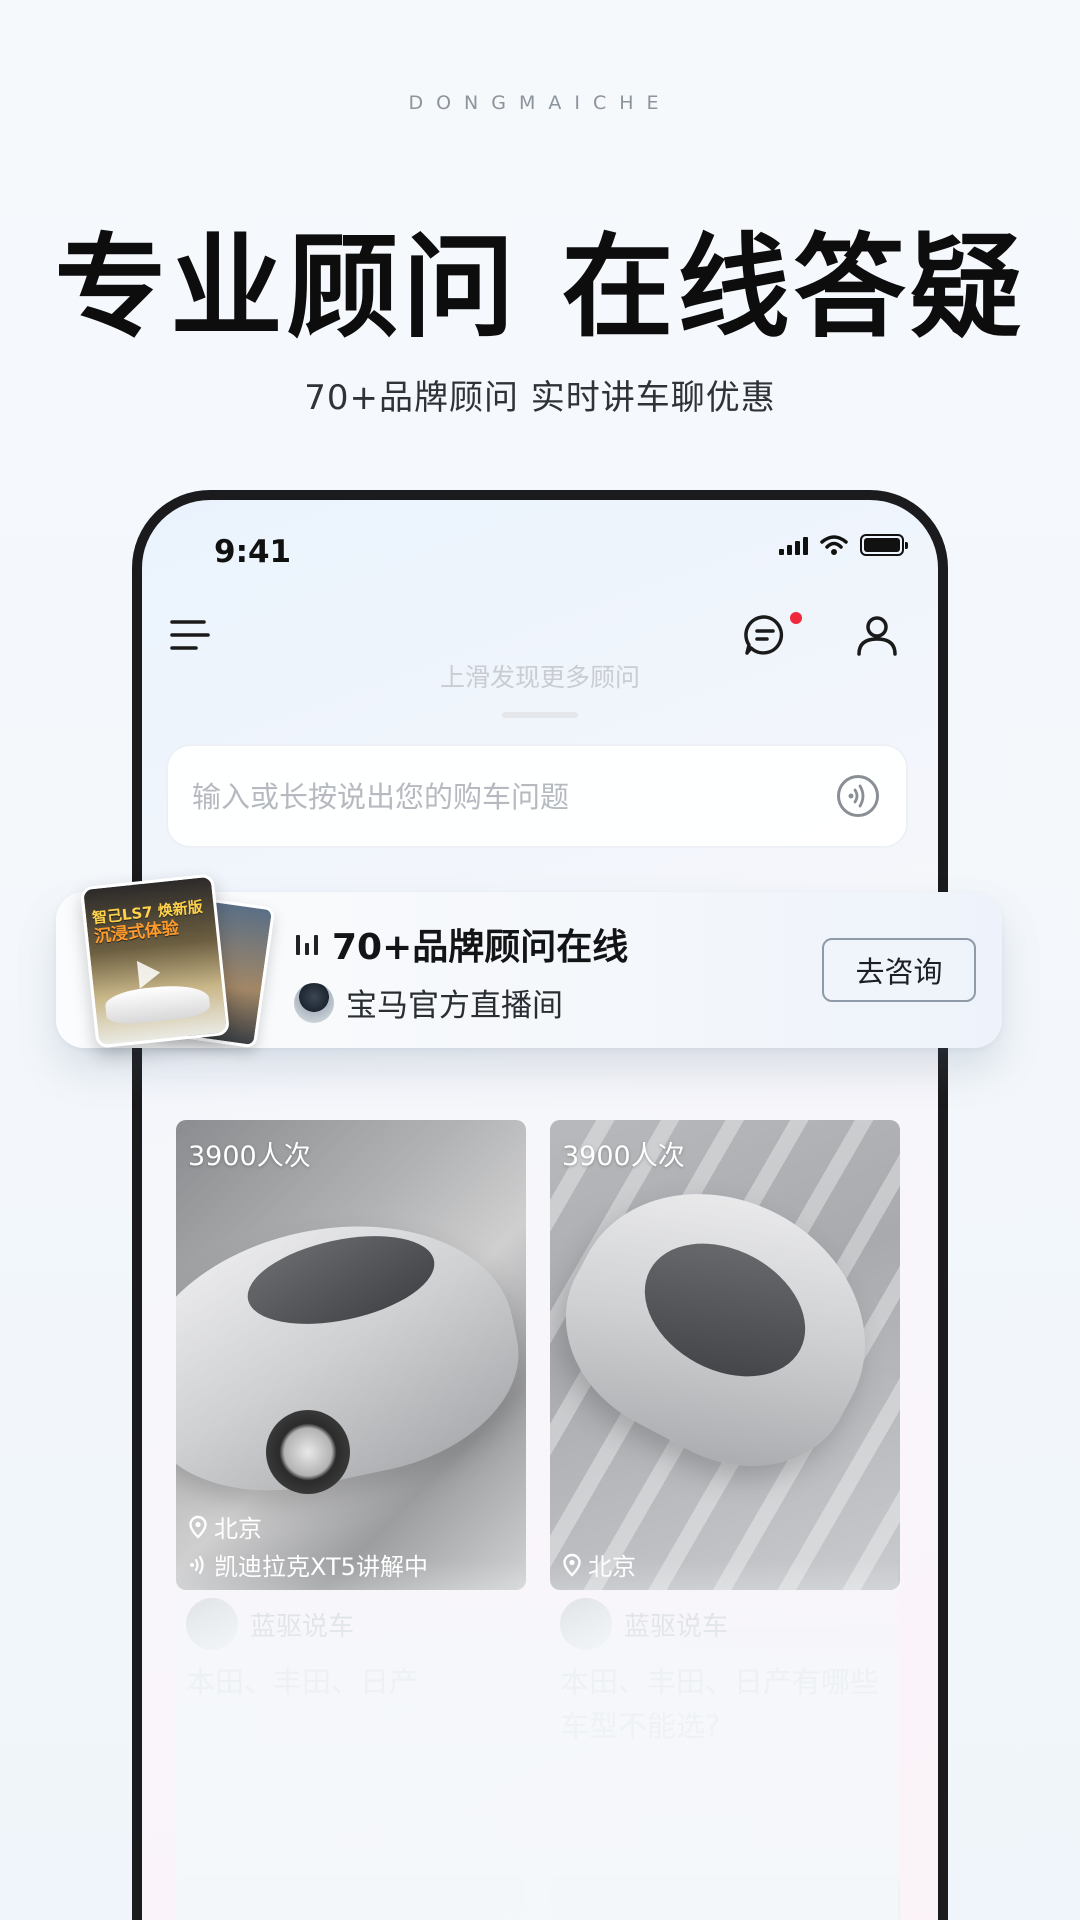 The height and width of the screenshot is (1920, 1080). What do you see at coordinates (877, 635) in the screenshot?
I see `profile-icon` at bounding box center [877, 635].